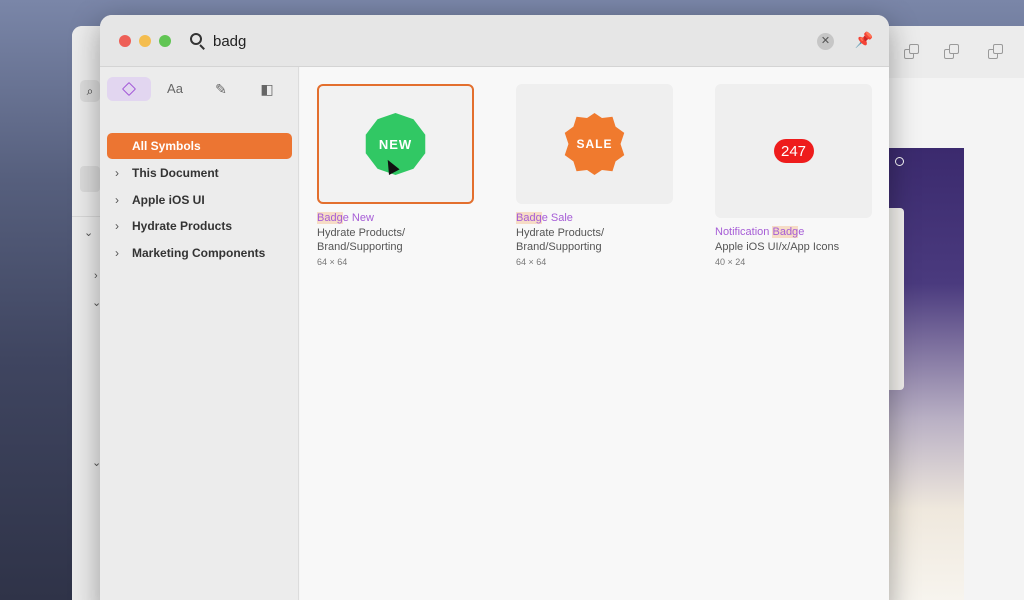 The width and height of the screenshot is (1024, 600). What do you see at coordinates (395, 218) in the screenshot?
I see `symbol-title: Badge New` at bounding box center [395, 218].